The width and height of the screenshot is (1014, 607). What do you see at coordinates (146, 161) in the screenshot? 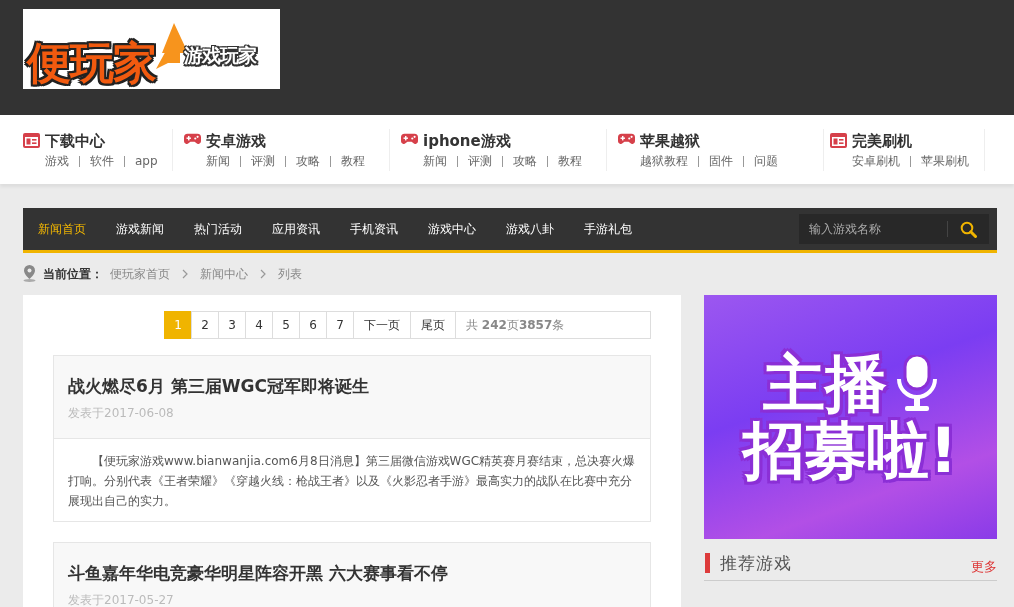
I see `subcategory-link: app` at bounding box center [146, 161].